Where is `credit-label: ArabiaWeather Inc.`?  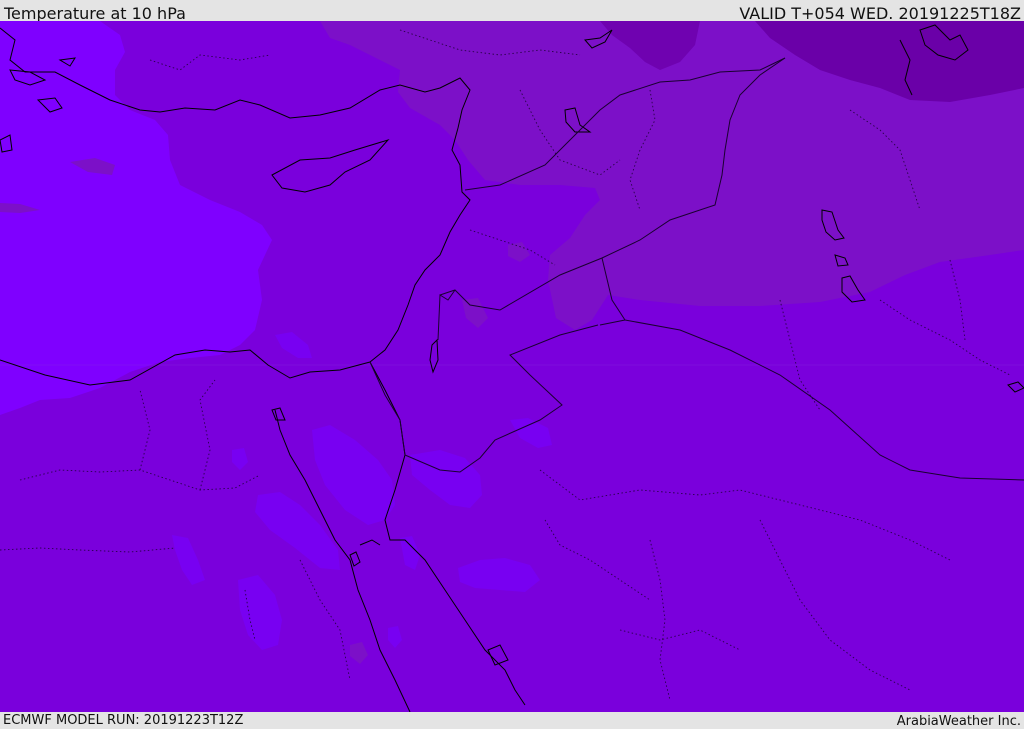 credit-label: ArabiaWeather Inc. is located at coordinates (958, 721).